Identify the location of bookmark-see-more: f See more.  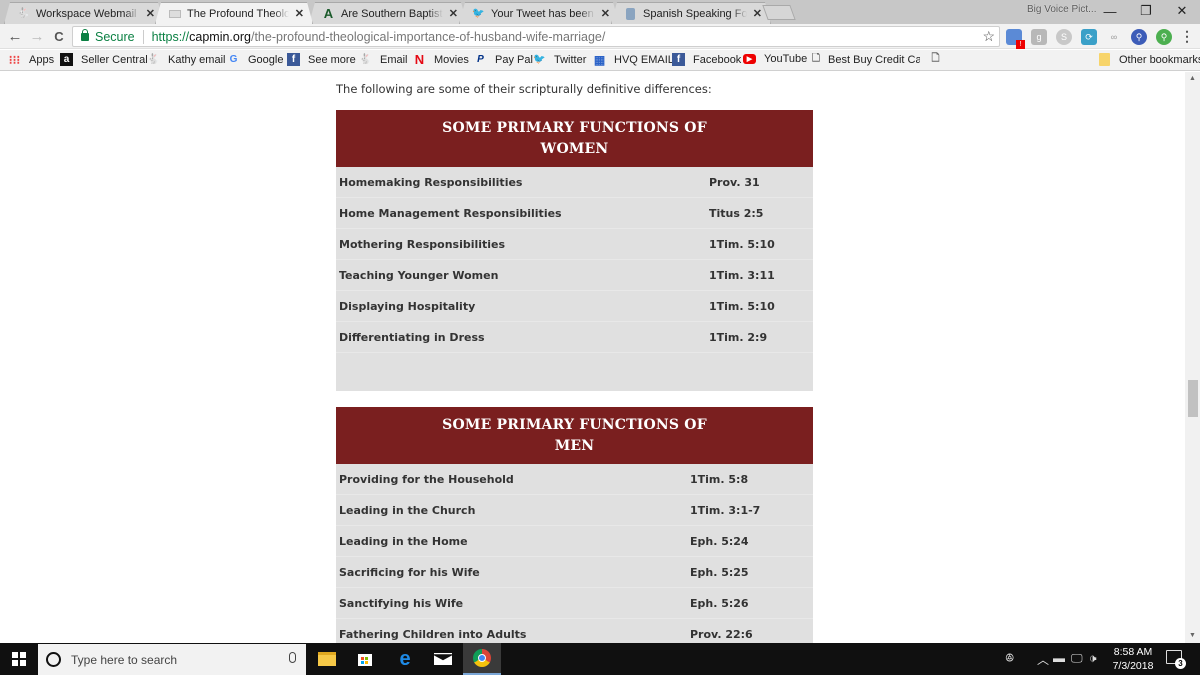
(321, 59).